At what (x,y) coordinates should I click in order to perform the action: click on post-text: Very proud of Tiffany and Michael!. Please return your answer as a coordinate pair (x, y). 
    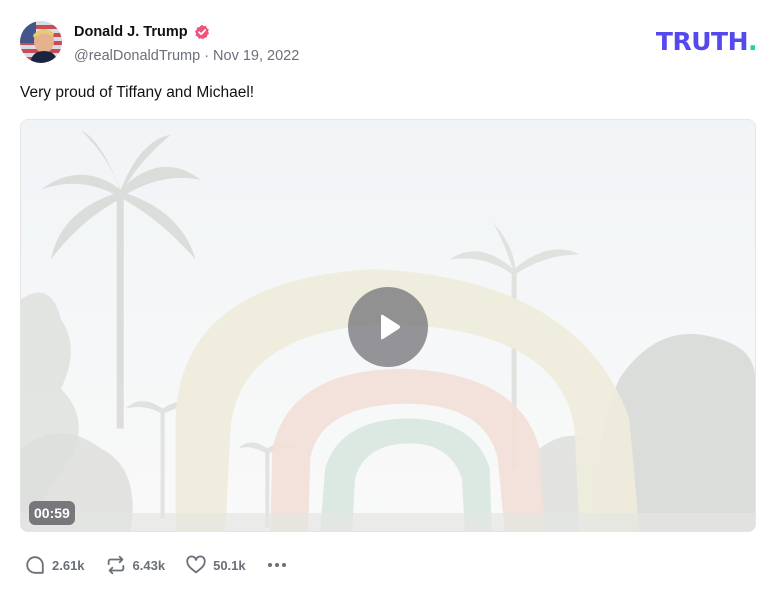
    Looking at the image, I should click on (137, 92).